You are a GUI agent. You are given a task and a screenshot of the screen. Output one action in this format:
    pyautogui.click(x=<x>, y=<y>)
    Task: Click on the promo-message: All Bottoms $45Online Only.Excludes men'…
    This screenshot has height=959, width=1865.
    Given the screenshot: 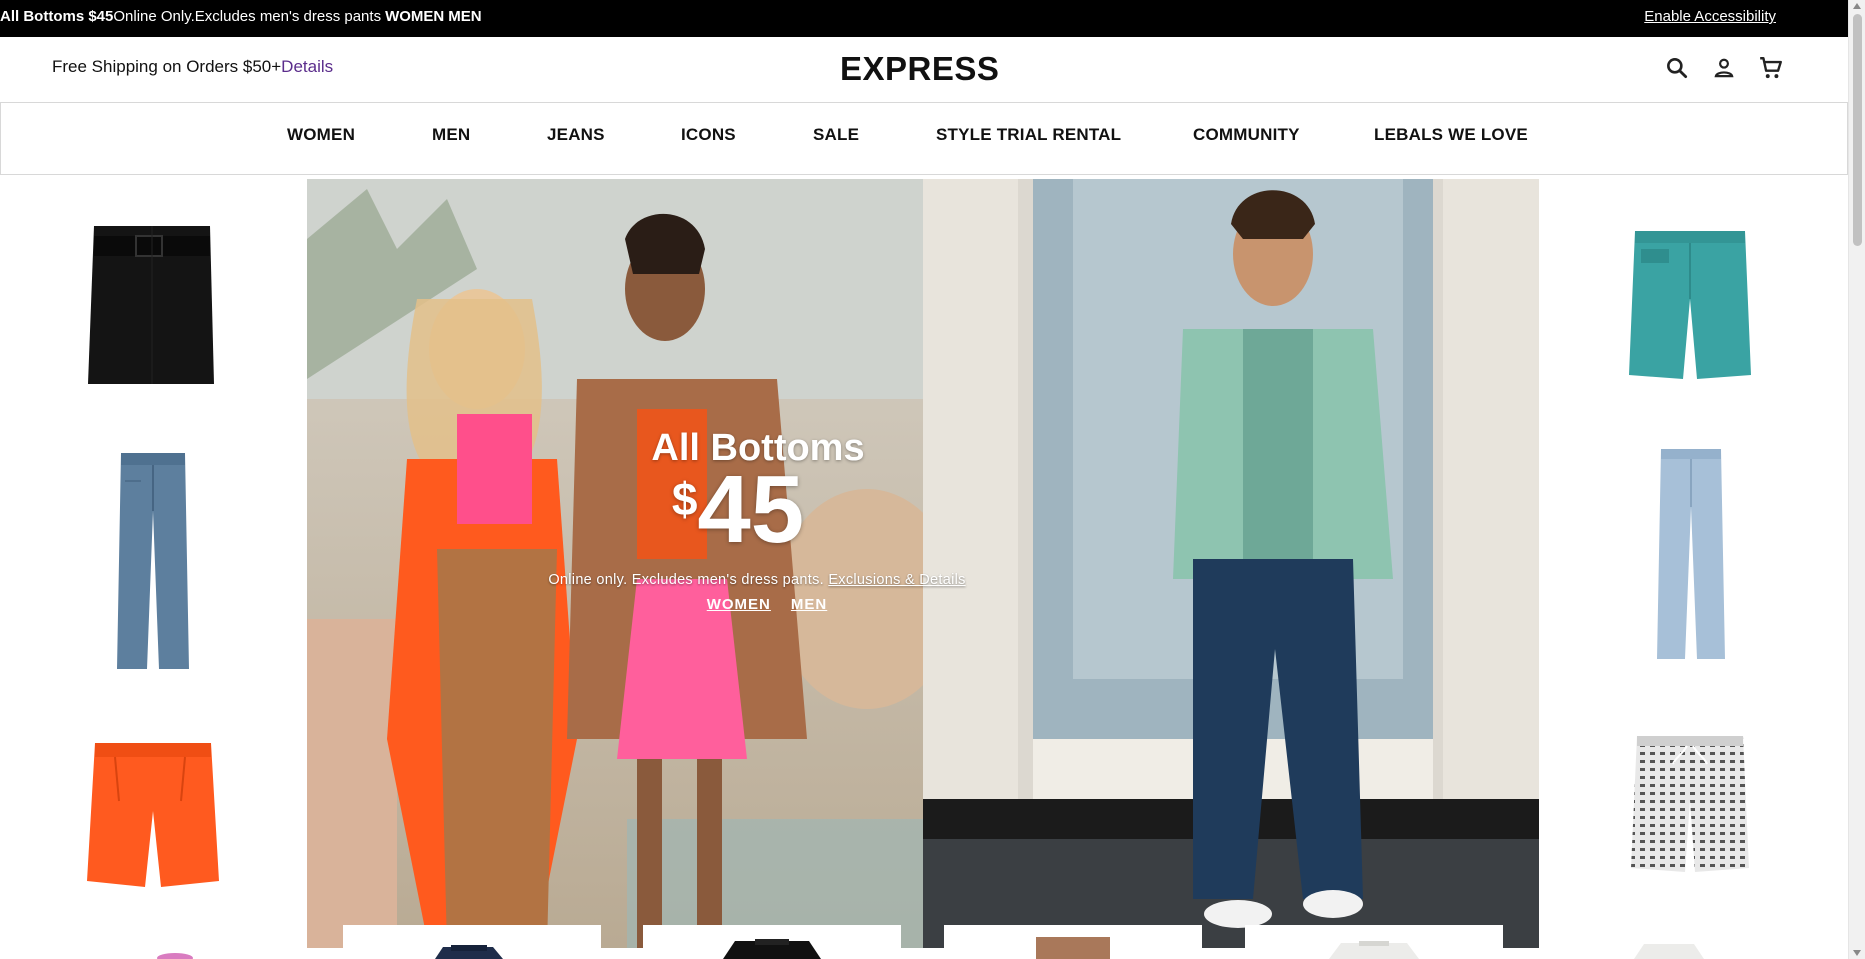 What is the action you would take?
    pyautogui.click(x=241, y=16)
    